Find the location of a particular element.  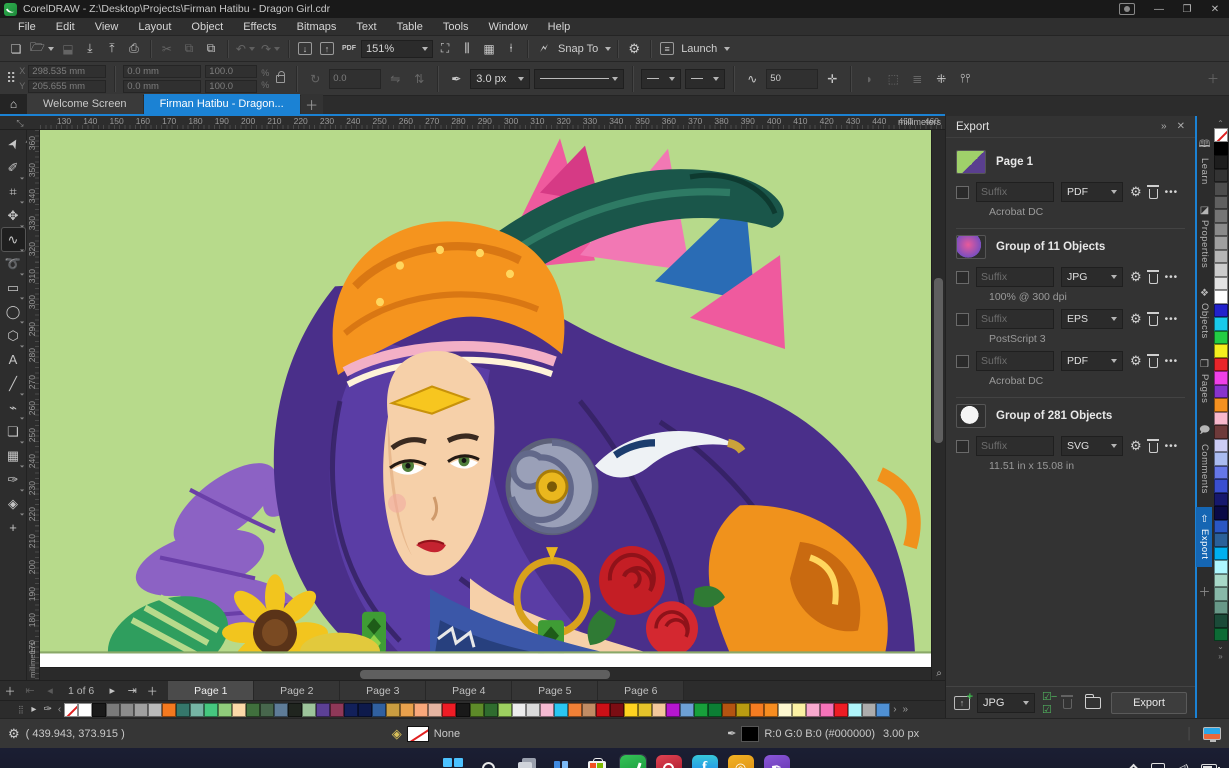

select-all-toggle-icon: ☑− ☑ is located at coordinates (1049, 703).